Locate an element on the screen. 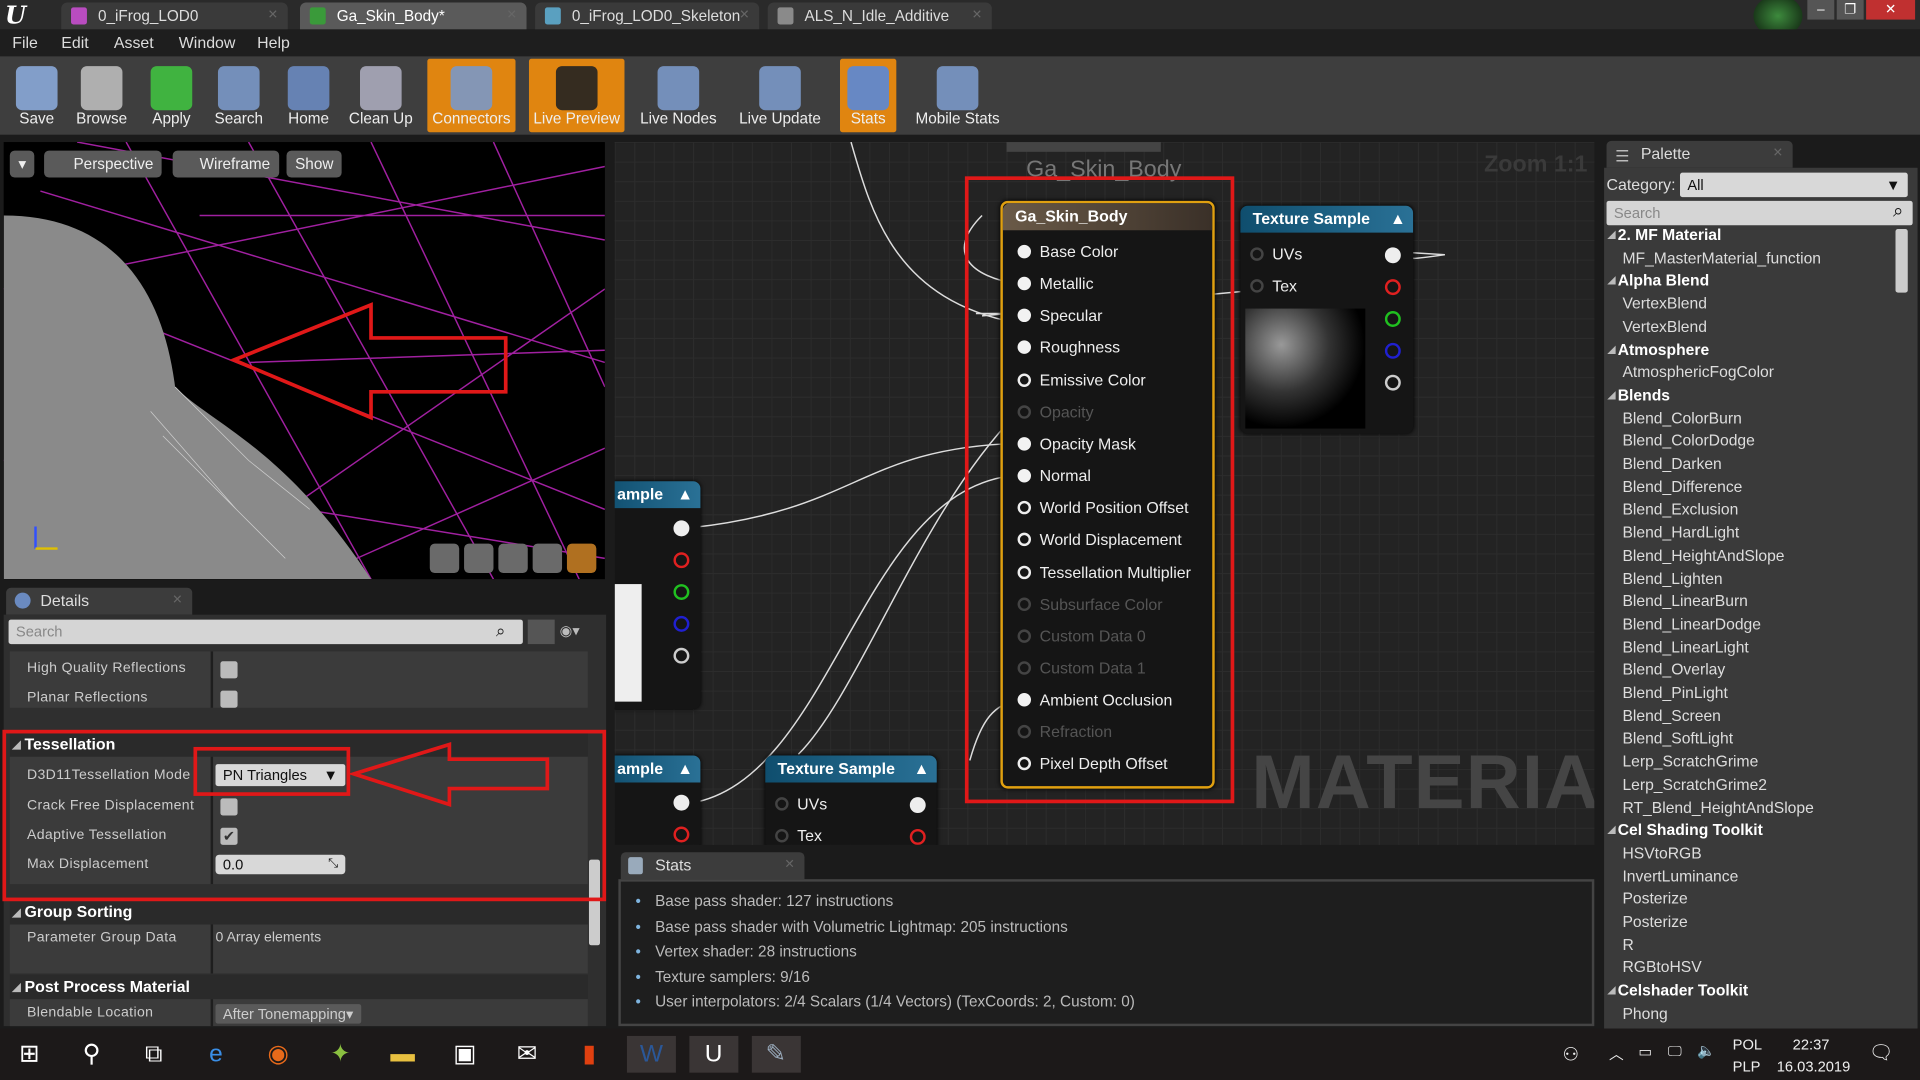  palette-search-input: Search is located at coordinates (1759, 213).